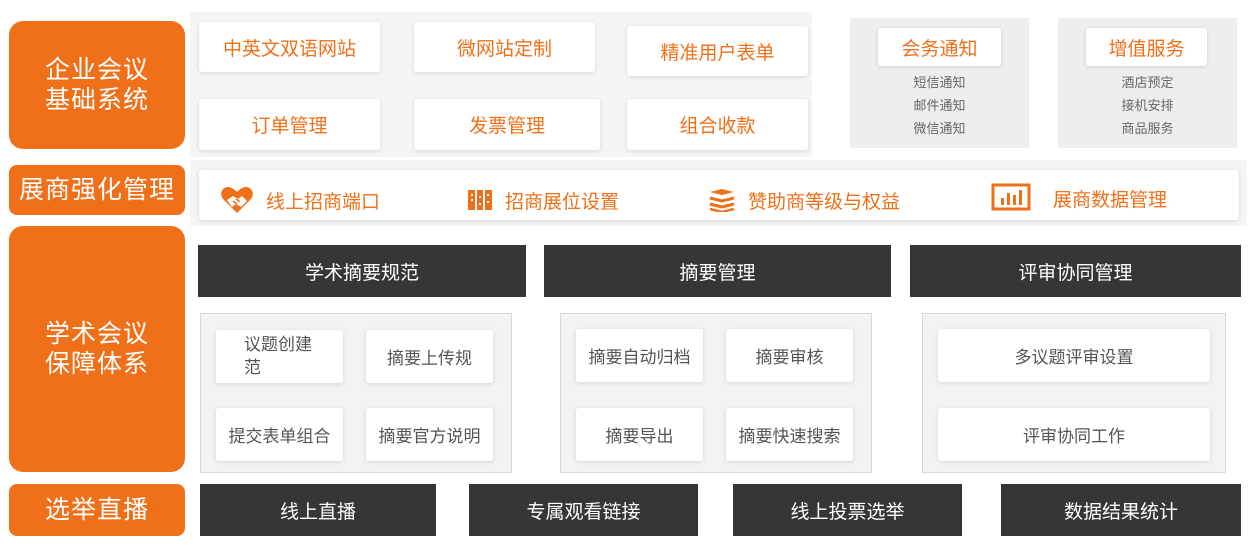 The image size is (1251, 547). Describe the element at coordinates (318, 510) in the screenshot. I see `election-item: 线上直播` at that location.